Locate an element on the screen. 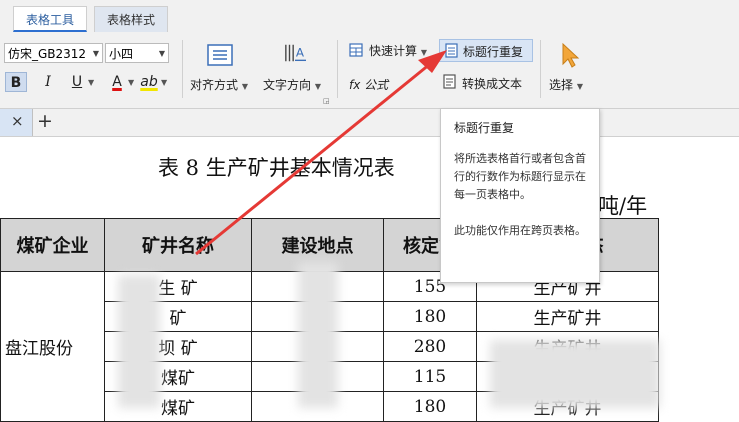 This screenshot has width=739, height=422. quick-calc-label: 快速计算 is located at coordinates (393, 51).